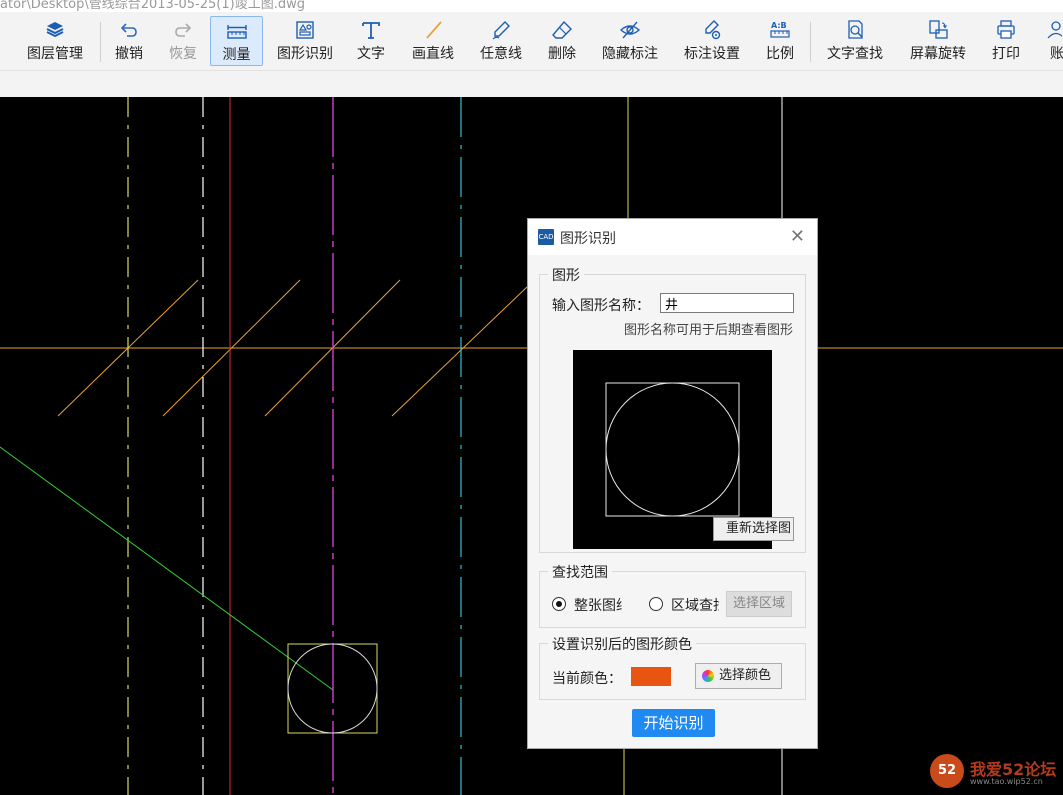 The height and width of the screenshot is (795, 1063). Describe the element at coordinates (129, 41) in the screenshot. I see `toolbar-undo-button: 撤销` at that location.